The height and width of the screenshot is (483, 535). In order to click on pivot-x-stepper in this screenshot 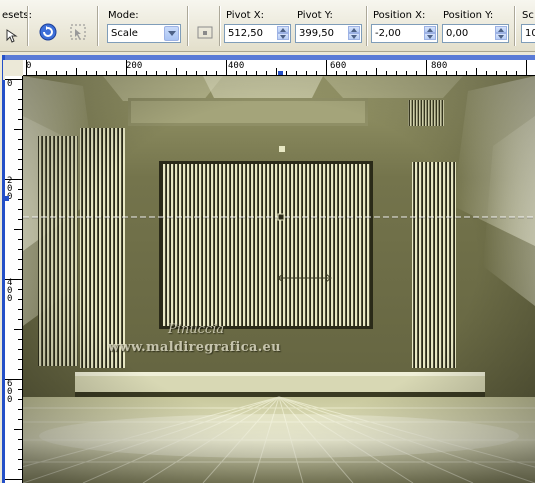, I will do `click(283, 33)`.